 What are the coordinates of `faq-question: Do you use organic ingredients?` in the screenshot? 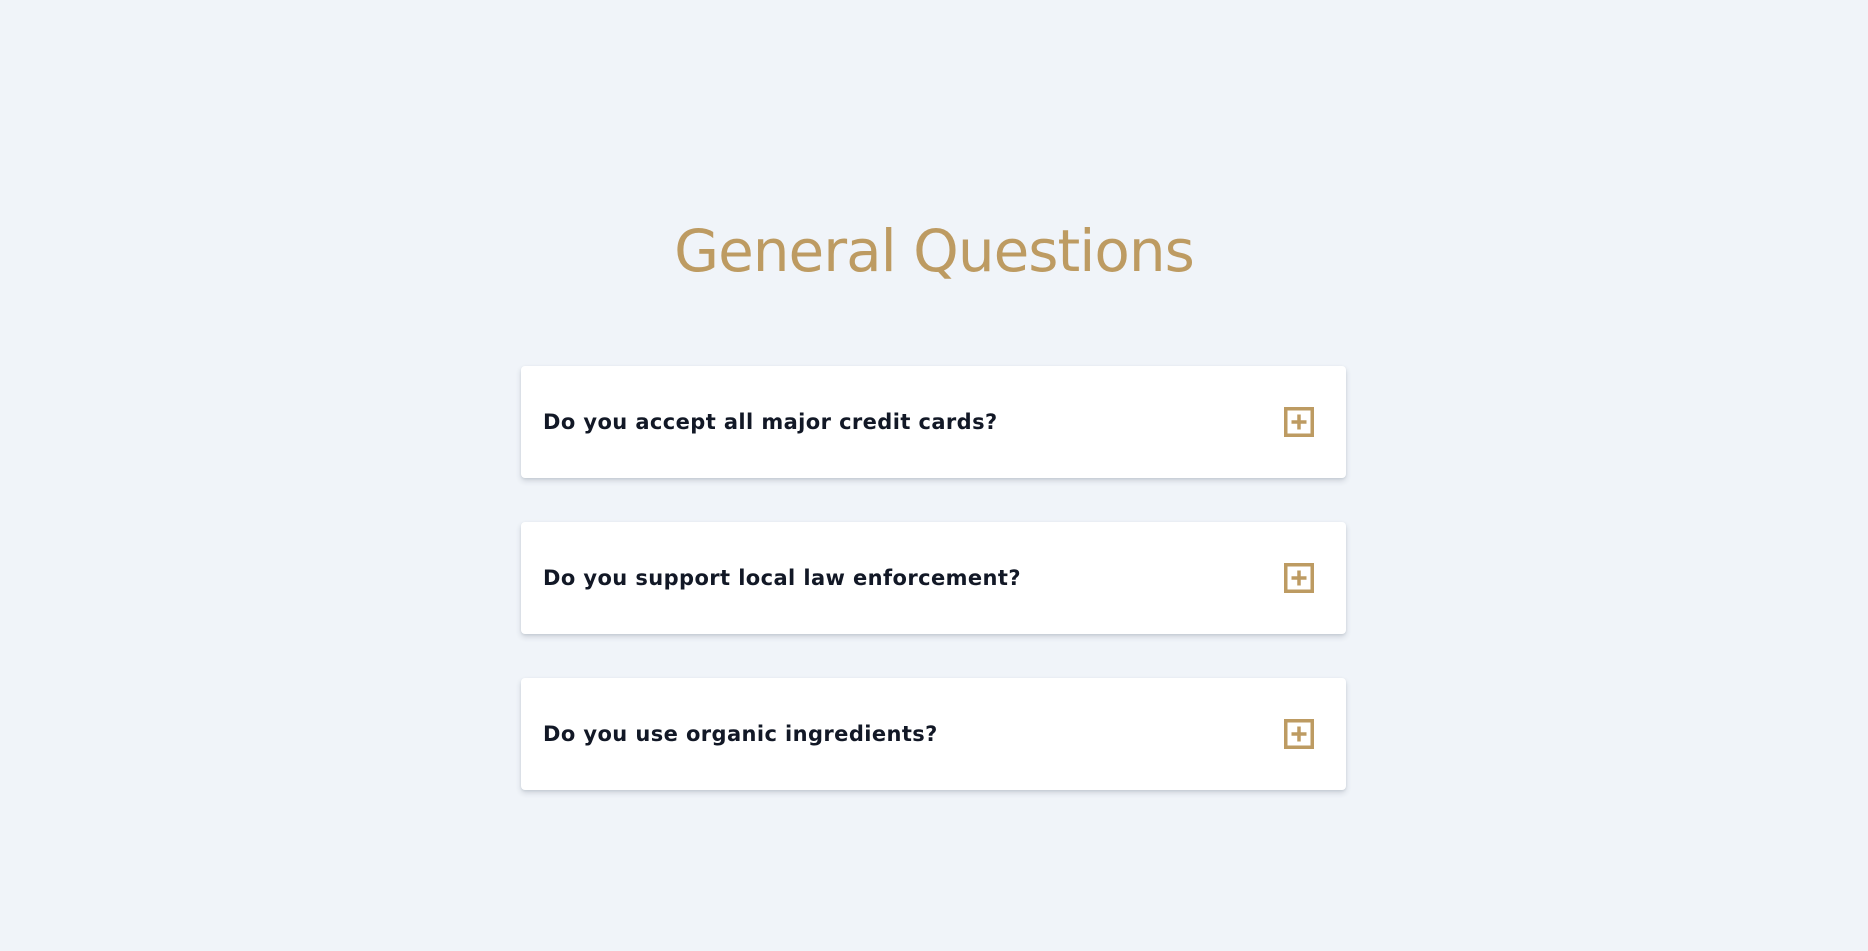 It's located at (740, 734).